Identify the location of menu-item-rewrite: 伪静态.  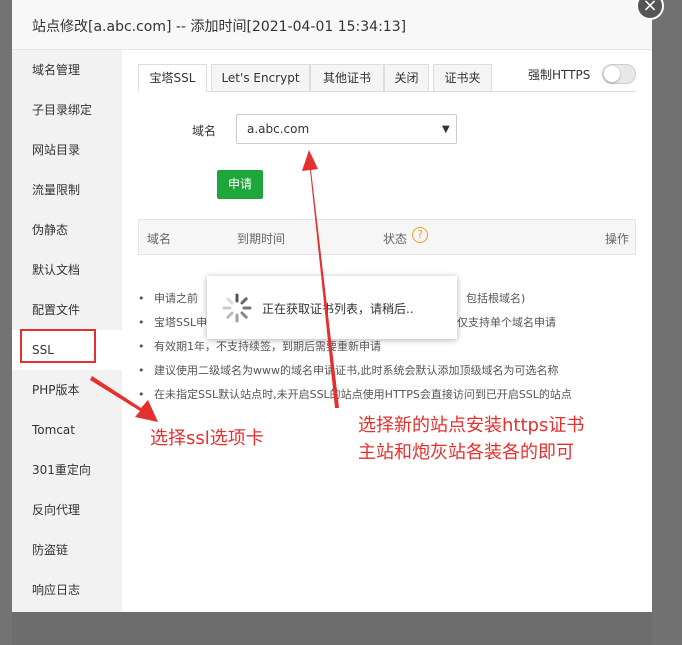
(67, 230).